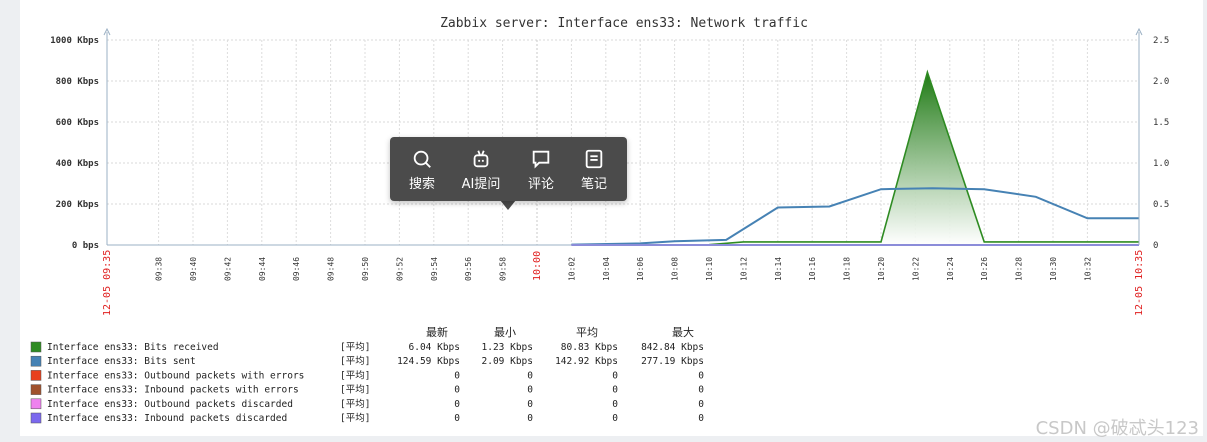 This screenshot has width=1207, height=442. I want to click on selection-toolbar: 搜索 AI提问 评论 笔记, so click(508, 169).